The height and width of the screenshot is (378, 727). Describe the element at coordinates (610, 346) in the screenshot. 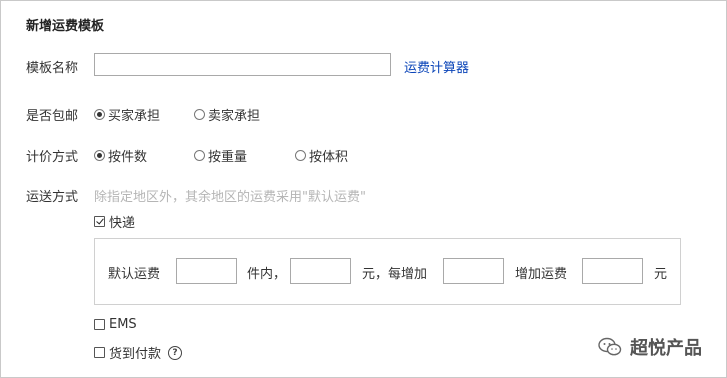

I see `wechat-logo-icon` at that location.